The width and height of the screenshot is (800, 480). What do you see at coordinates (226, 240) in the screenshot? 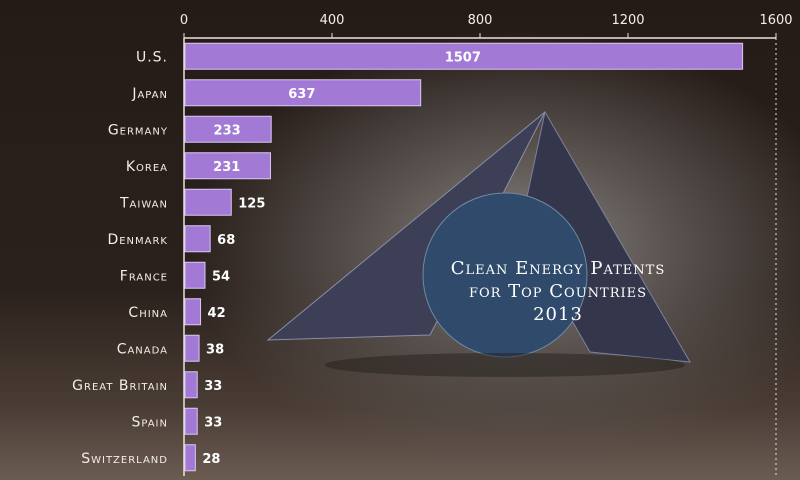
I see `data-label: 68` at bounding box center [226, 240].